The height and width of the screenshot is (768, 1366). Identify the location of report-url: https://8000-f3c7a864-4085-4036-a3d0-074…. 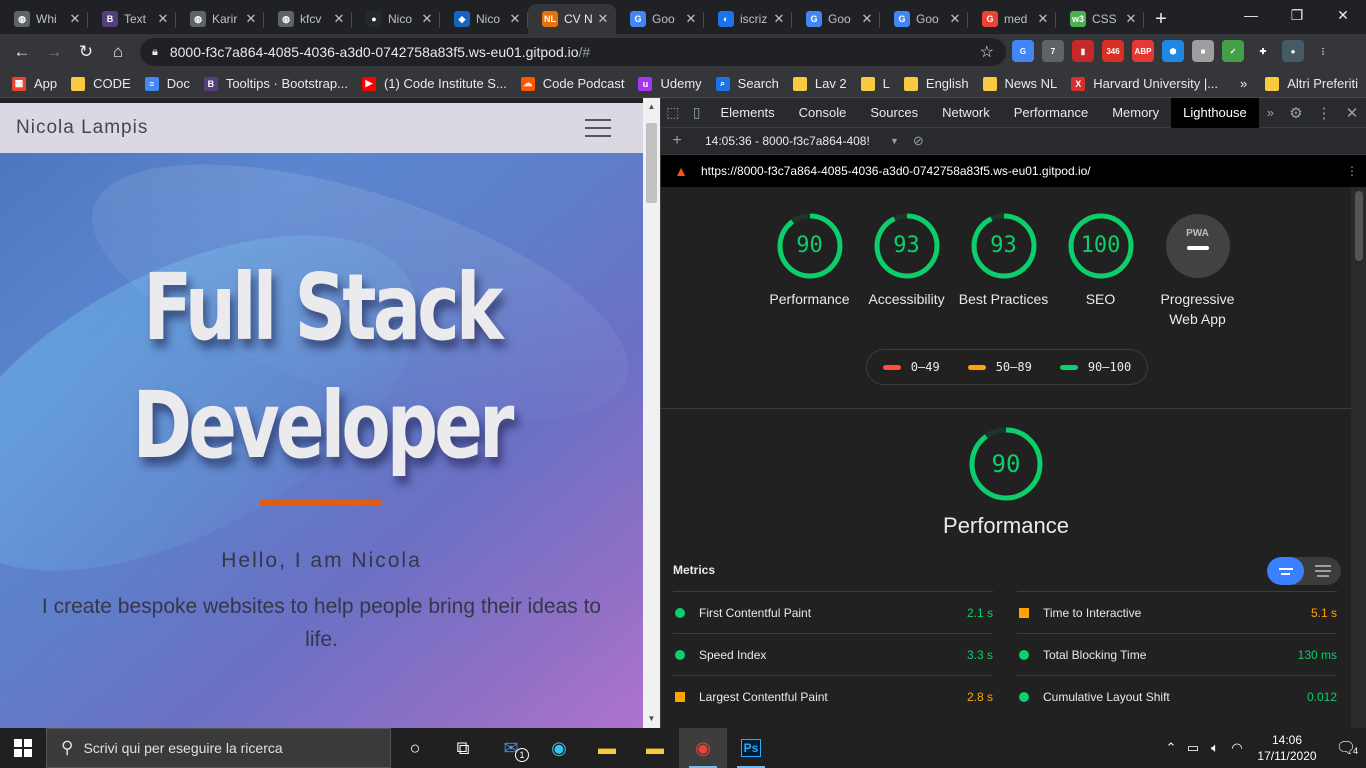
(1019, 171).